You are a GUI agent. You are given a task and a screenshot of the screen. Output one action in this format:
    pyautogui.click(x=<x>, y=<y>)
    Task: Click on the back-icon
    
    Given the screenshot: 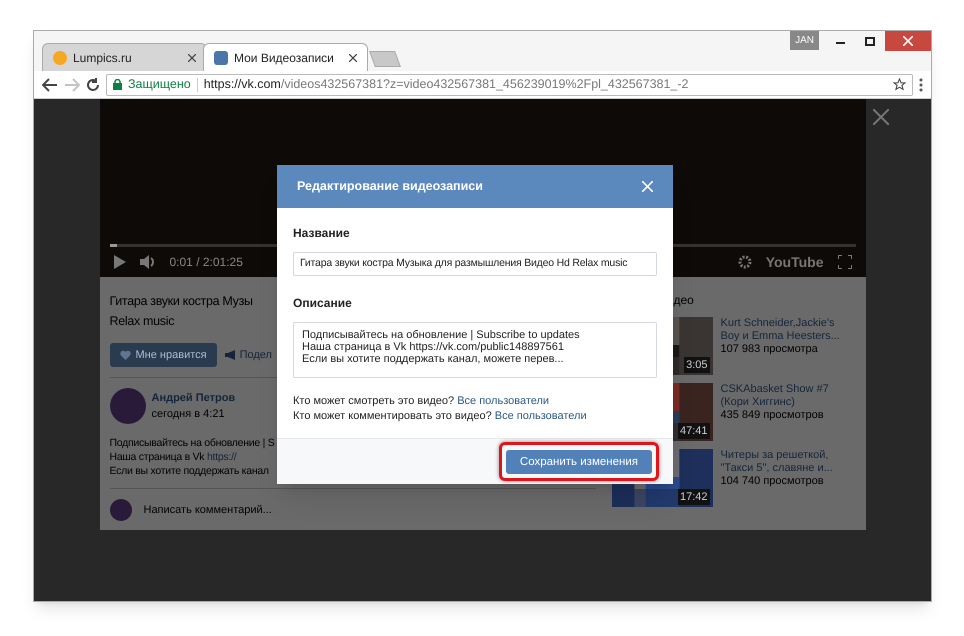 What is the action you would take?
    pyautogui.click(x=50, y=85)
    